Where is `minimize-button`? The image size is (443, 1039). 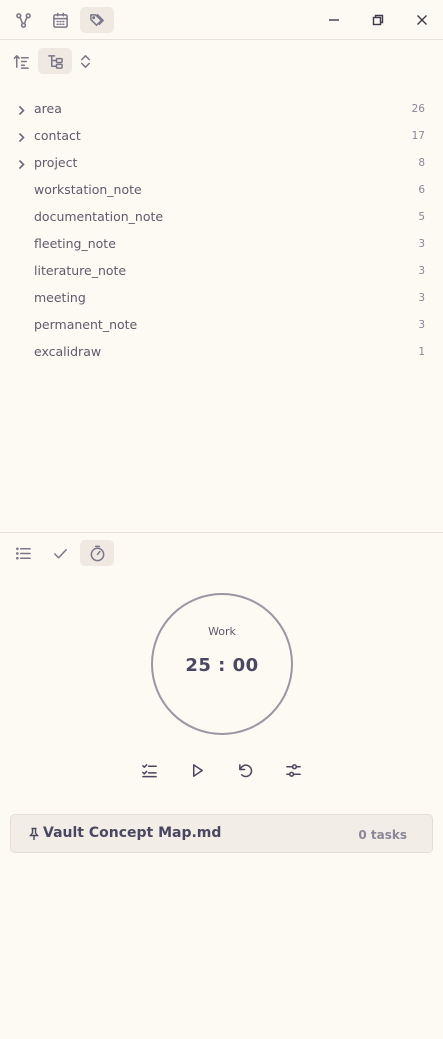
minimize-button is located at coordinates (334, 20).